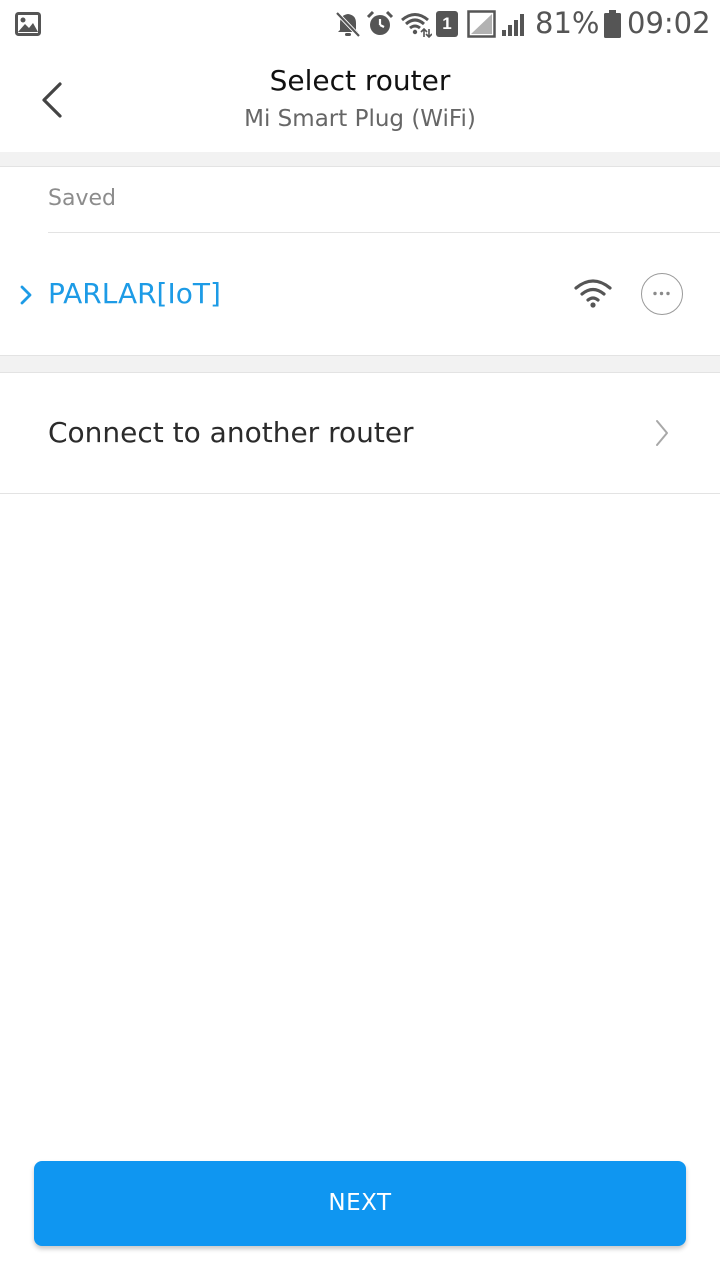  I want to click on more-options-button, so click(662, 294).